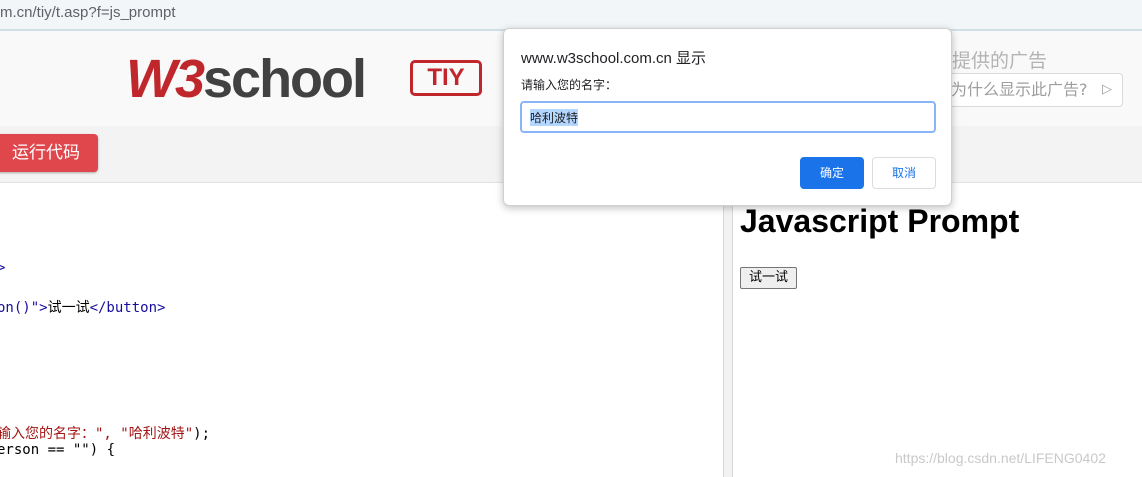 This screenshot has width=1142, height=477. What do you see at coordinates (904, 173) in the screenshot?
I see `cancel-button: 取消` at bounding box center [904, 173].